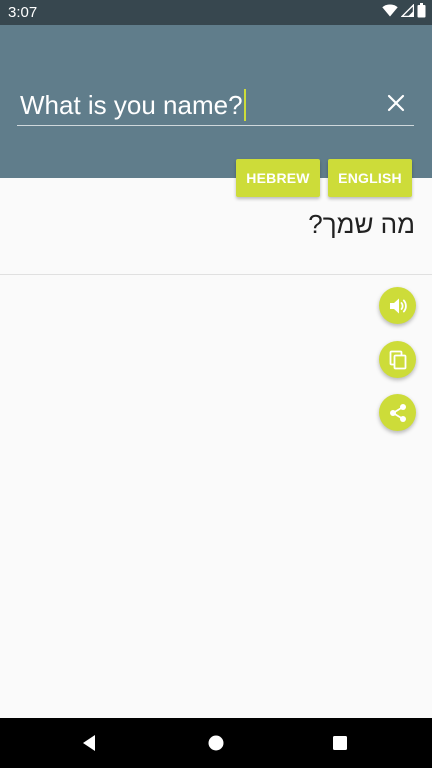 This screenshot has width=432, height=768. What do you see at coordinates (390, 13) in the screenshot?
I see `wifi-icon` at bounding box center [390, 13].